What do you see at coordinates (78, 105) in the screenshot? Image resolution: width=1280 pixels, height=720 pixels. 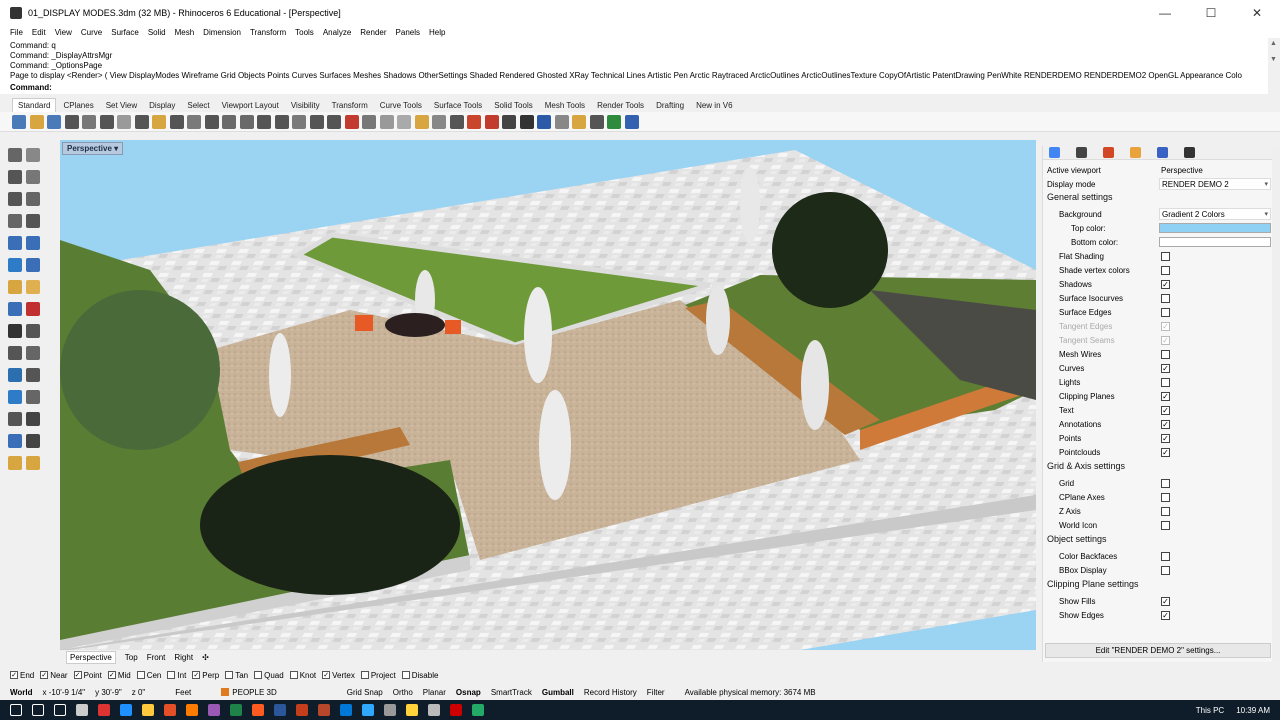 I see `toolbar-tab-cplanes: CPlanes` at bounding box center [78, 105].